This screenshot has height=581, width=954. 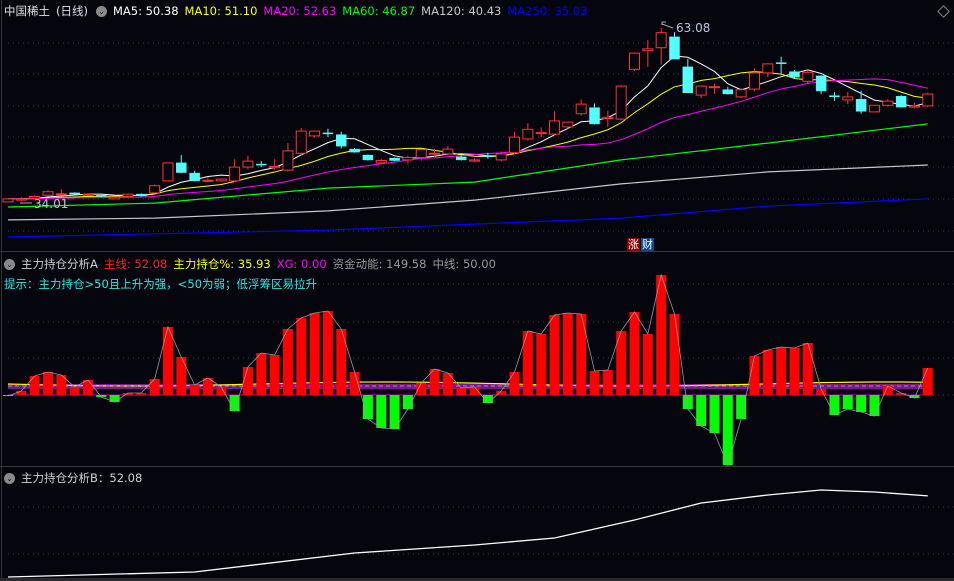 I want to click on tag-zhang: 涨, so click(x=633, y=244).